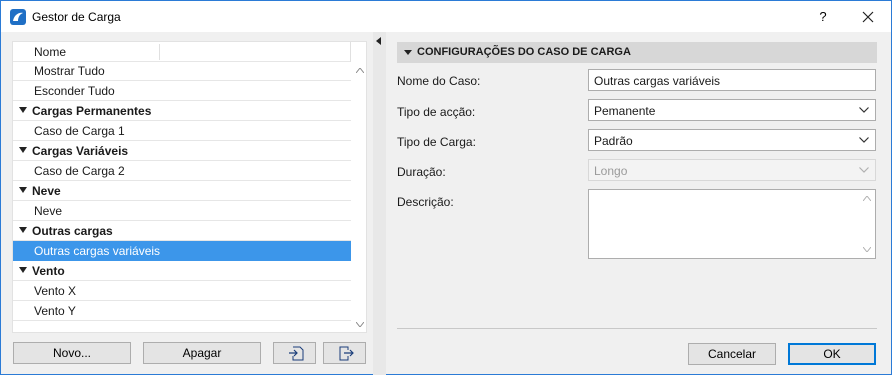  What do you see at coordinates (182, 271) in the screenshot?
I see `list-group-header: Vento` at bounding box center [182, 271].